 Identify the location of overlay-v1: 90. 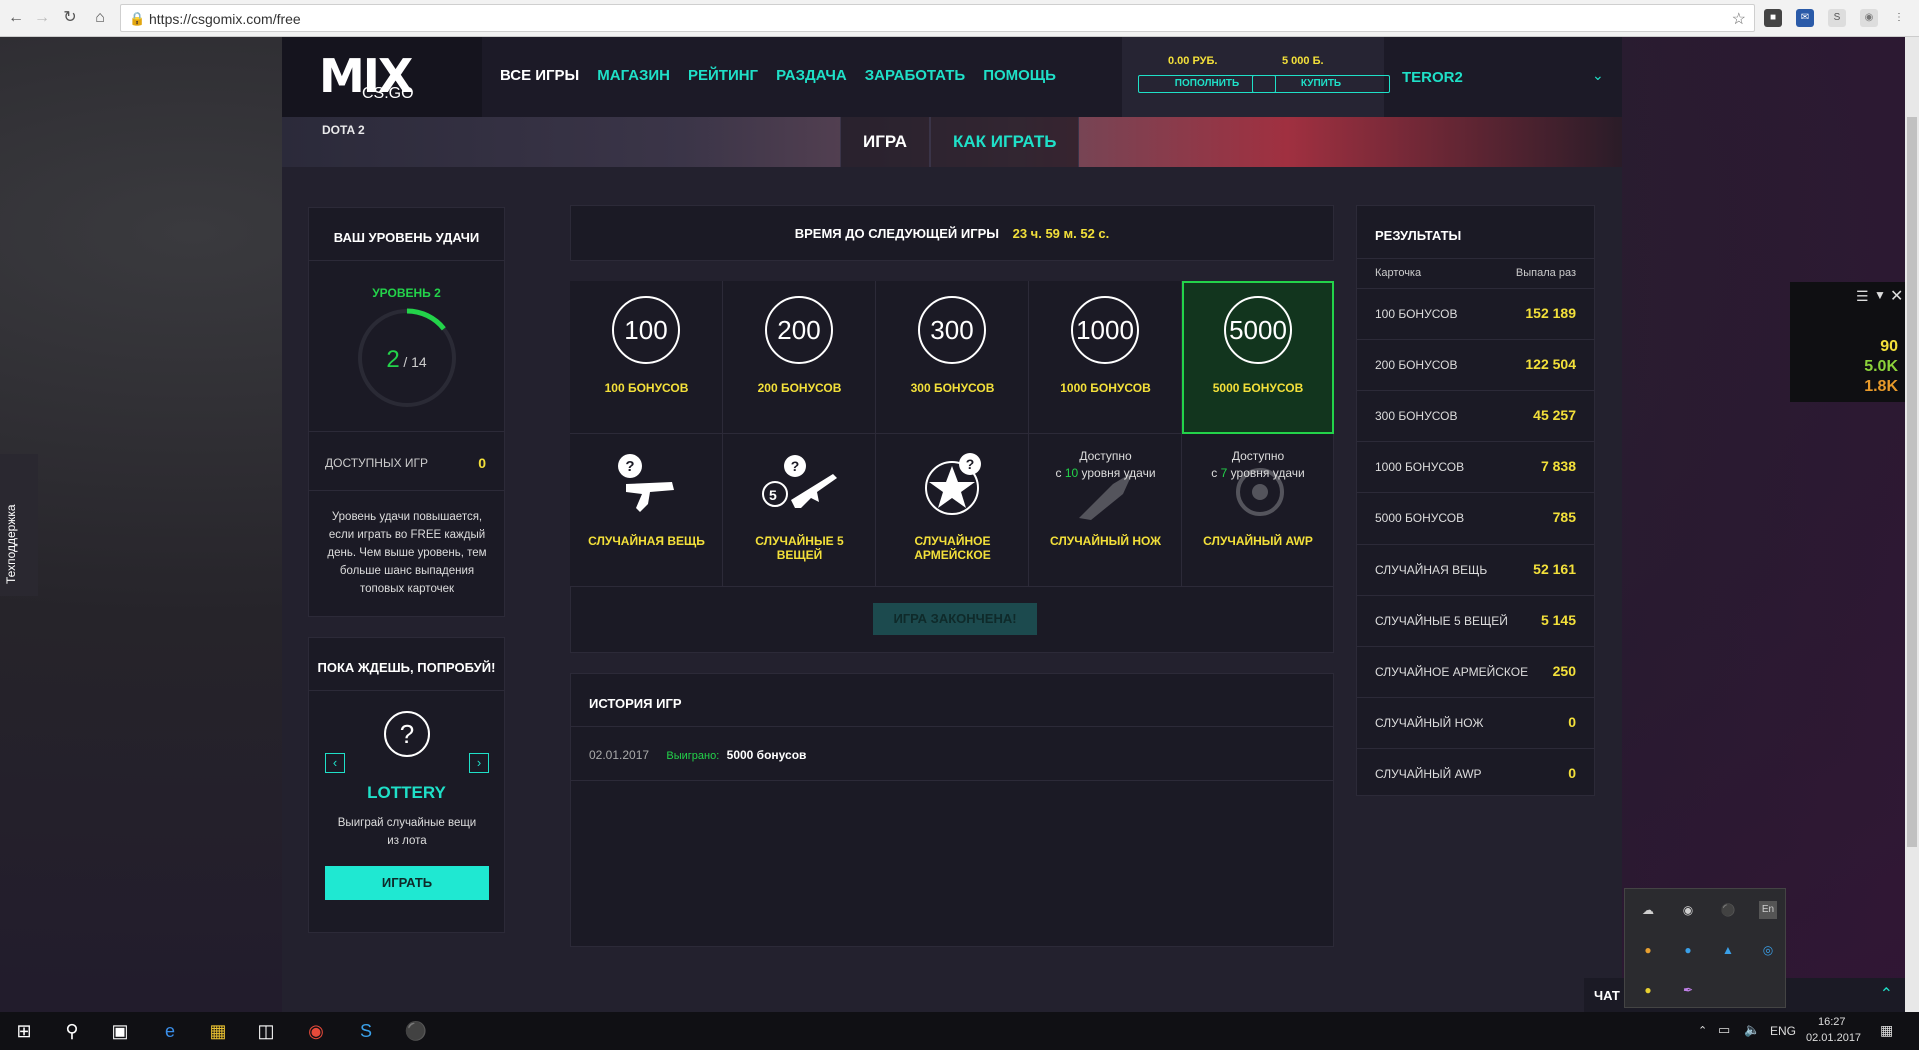
(1889, 346).